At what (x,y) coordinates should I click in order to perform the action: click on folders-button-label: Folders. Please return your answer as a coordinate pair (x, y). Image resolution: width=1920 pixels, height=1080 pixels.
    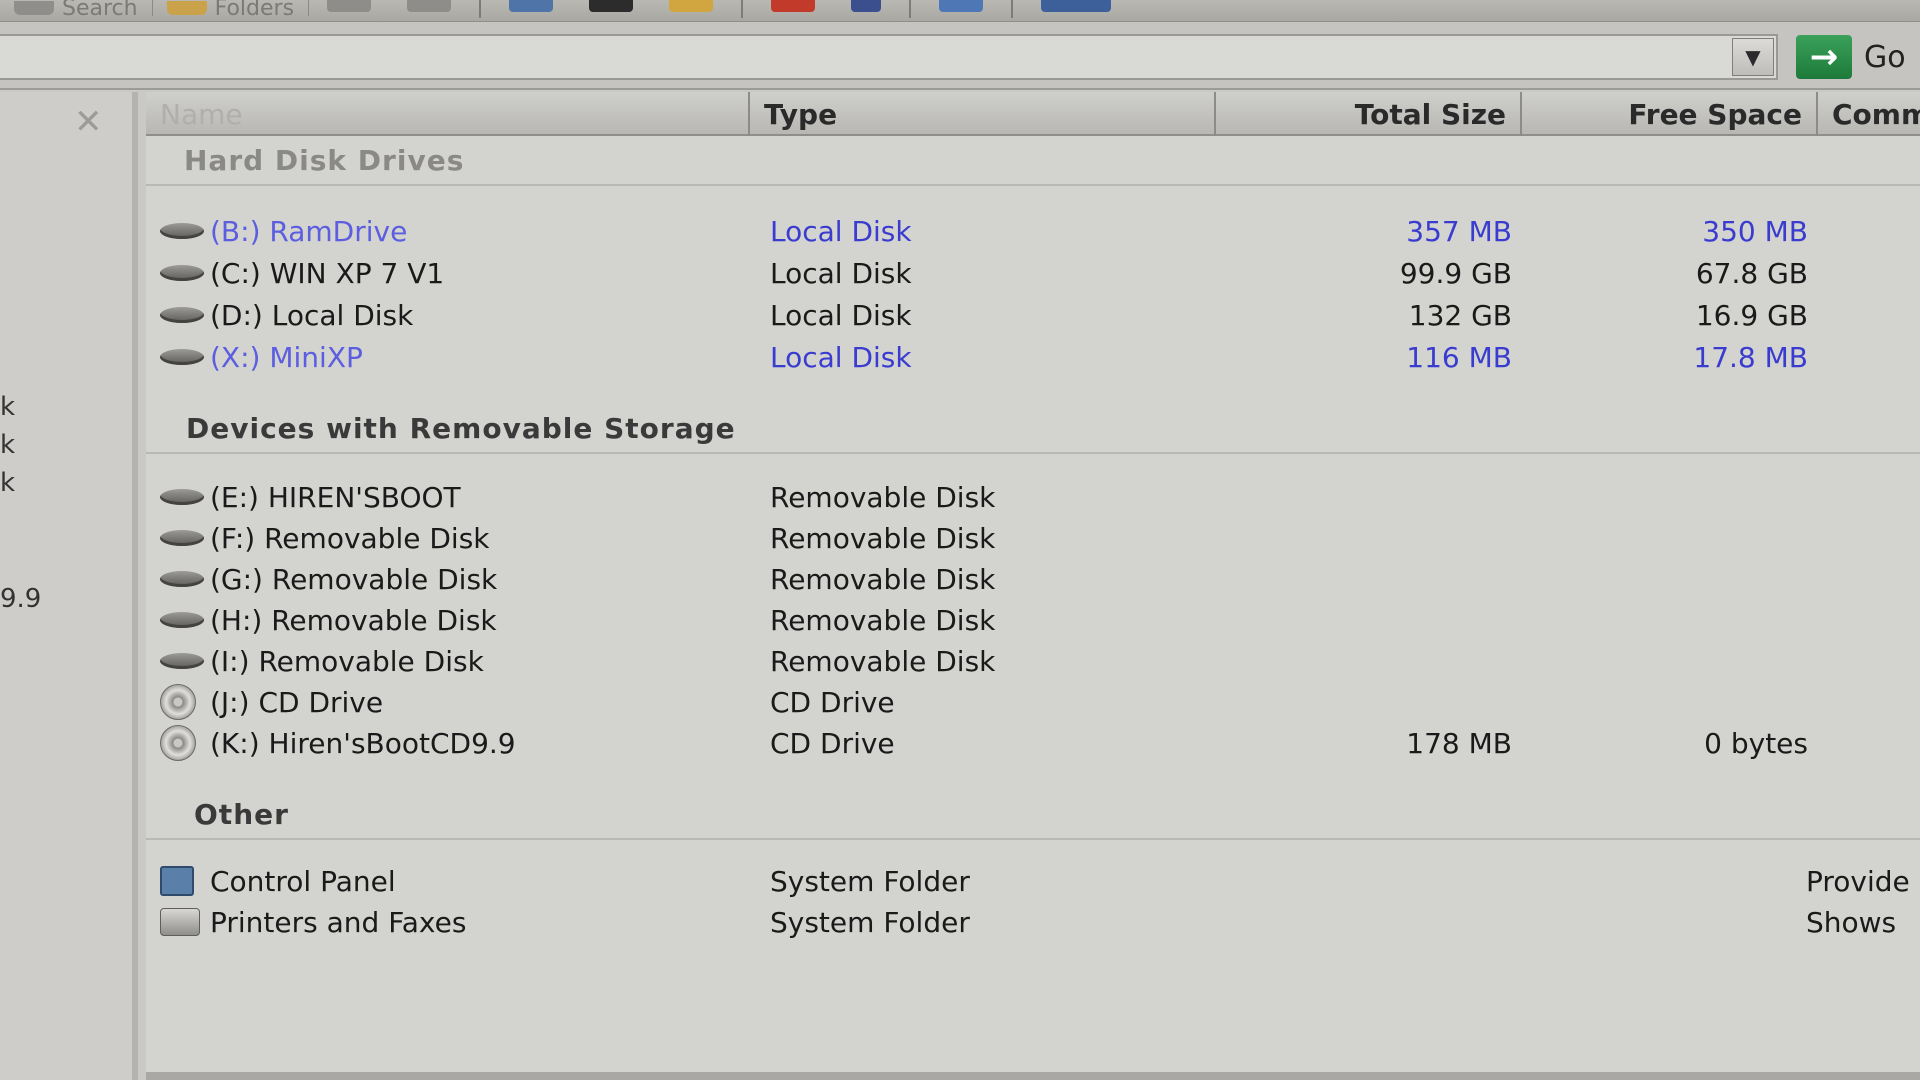
    Looking at the image, I should click on (254, 10).